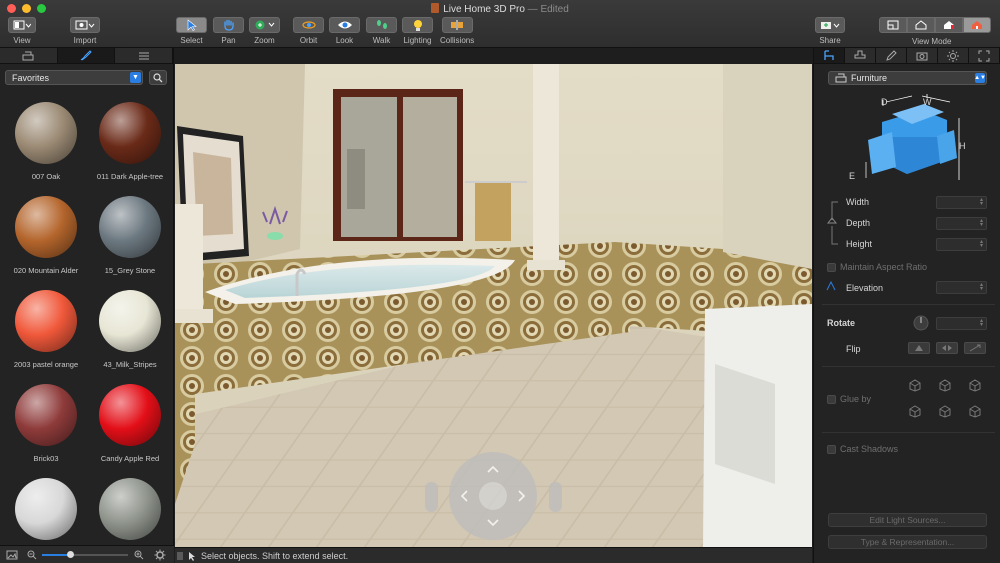 The image size is (1000, 563). What do you see at coordinates (139, 555) in the screenshot?
I see `zoom-in-icon` at bounding box center [139, 555].